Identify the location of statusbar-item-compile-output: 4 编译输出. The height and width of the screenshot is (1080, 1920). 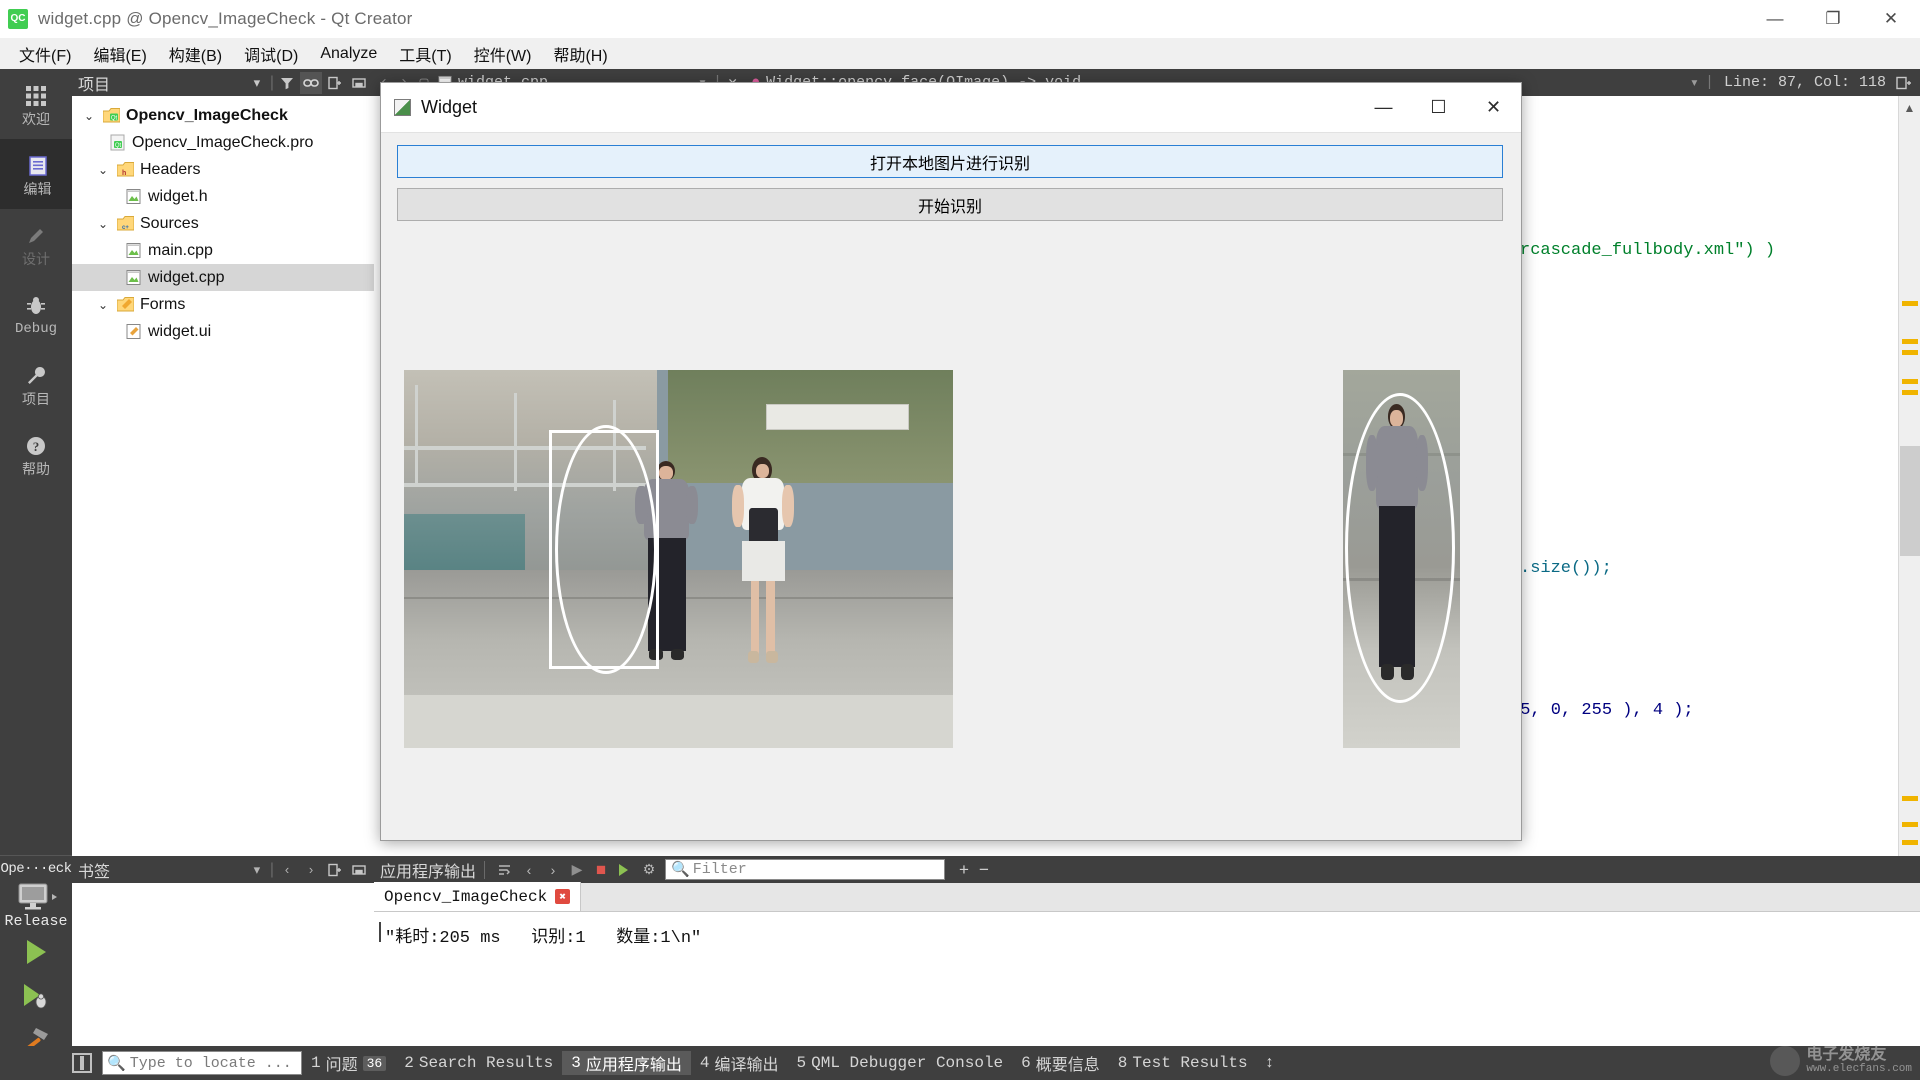
(739, 1063).